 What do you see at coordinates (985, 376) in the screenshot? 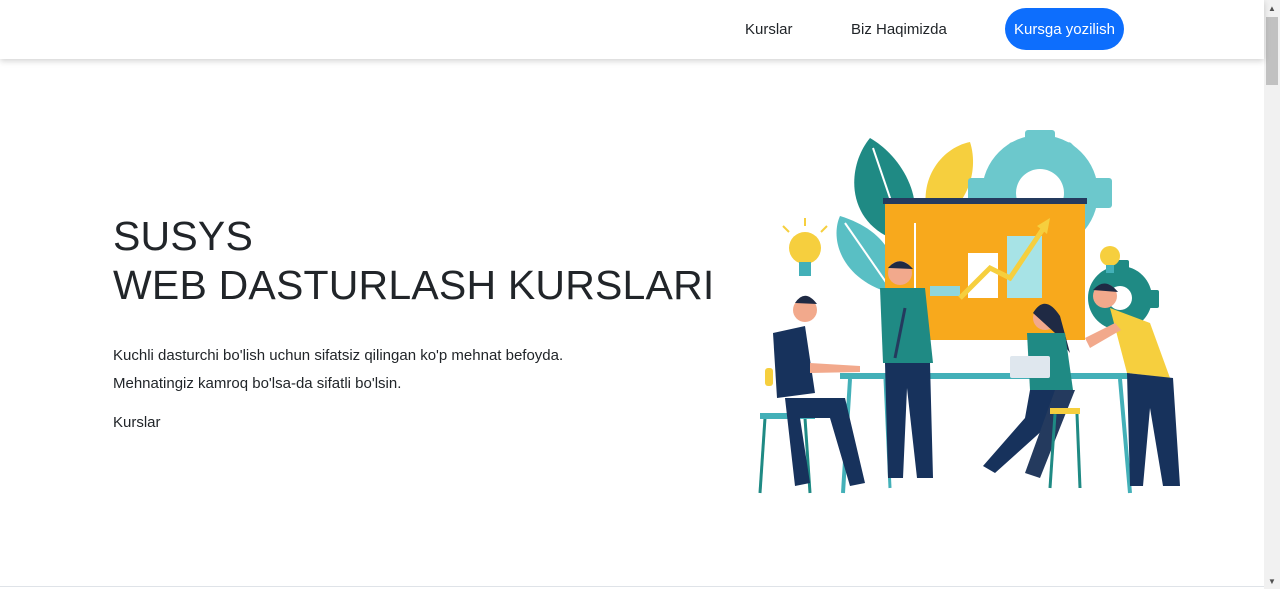
I see `meeting-table` at bounding box center [985, 376].